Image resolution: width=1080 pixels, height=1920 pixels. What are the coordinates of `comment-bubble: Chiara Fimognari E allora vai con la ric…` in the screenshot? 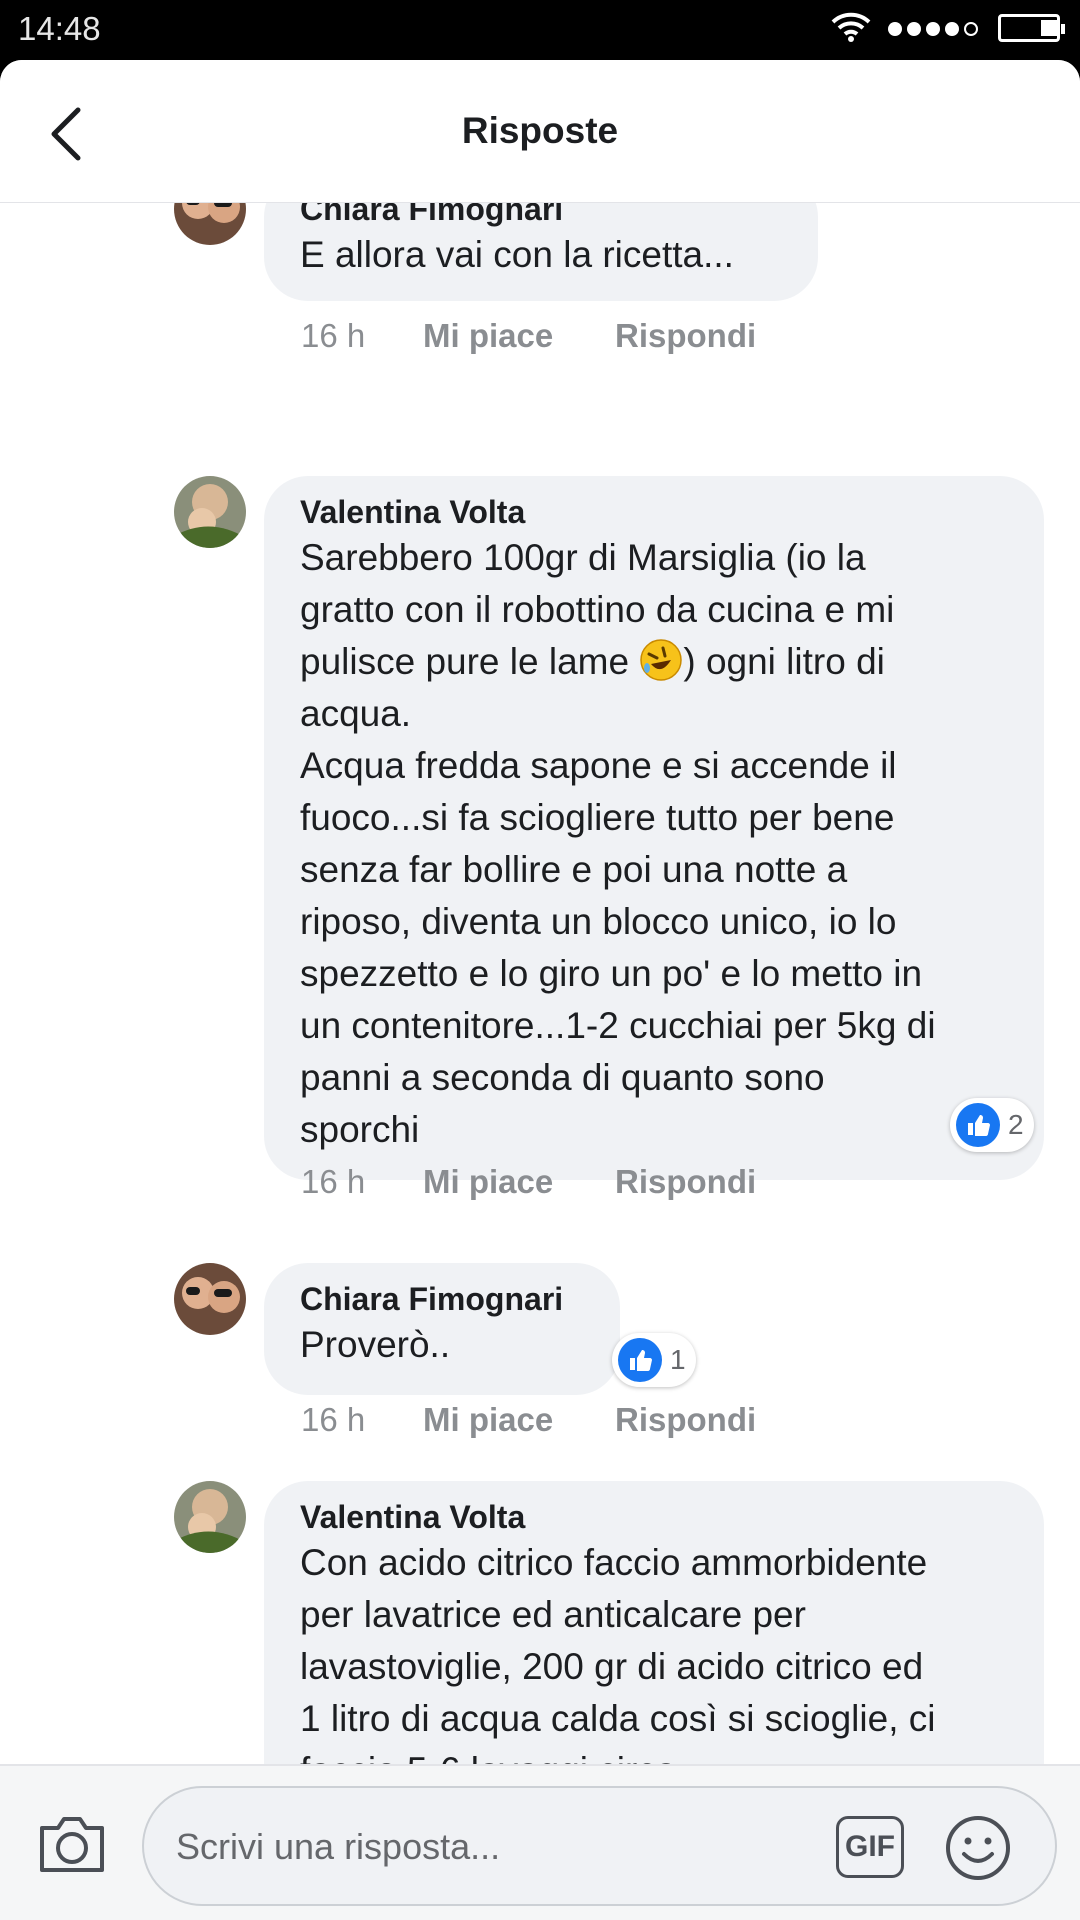 It's located at (541, 252).